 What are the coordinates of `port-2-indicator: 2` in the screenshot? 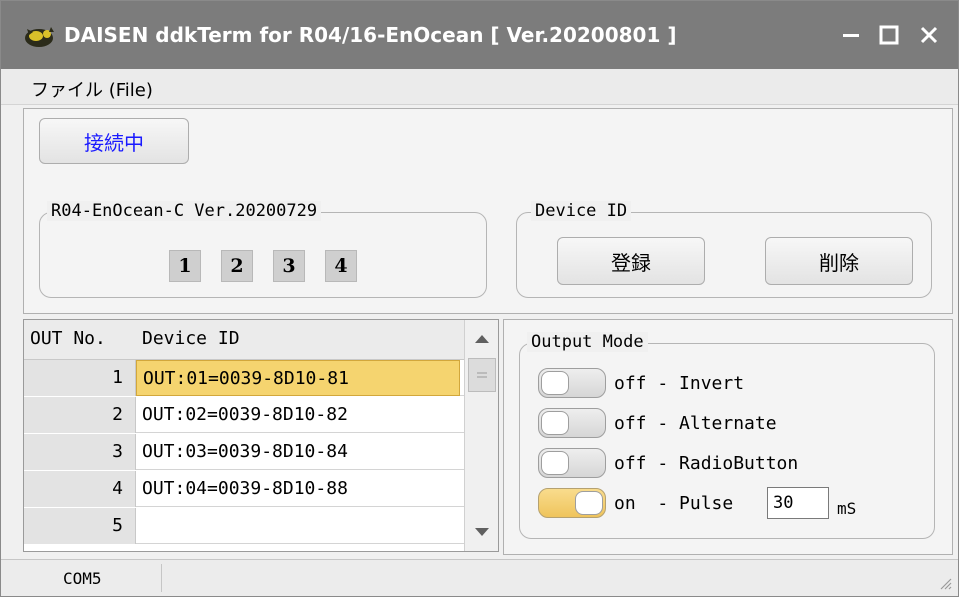 It's located at (237, 266).